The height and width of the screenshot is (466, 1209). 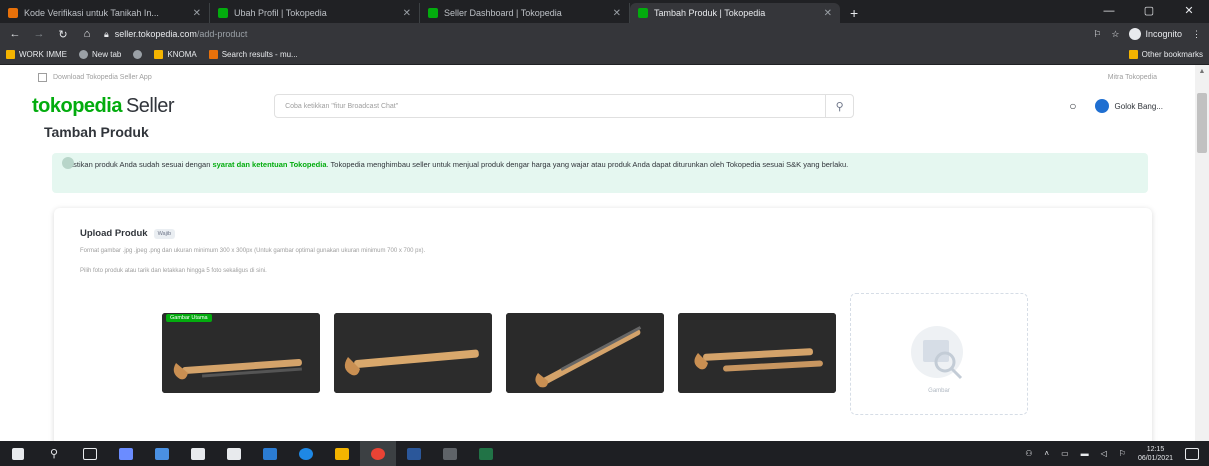 I want to click on tab-title: Ubah Profil | Tokopedia, so click(x=280, y=13).